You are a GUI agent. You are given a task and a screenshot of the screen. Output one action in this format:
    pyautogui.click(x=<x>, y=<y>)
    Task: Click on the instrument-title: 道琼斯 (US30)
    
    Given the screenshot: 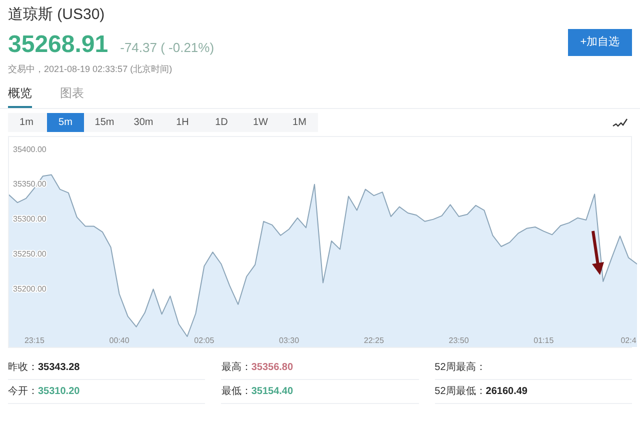 What is the action you would take?
    pyautogui.click(x=57, y=15)
    